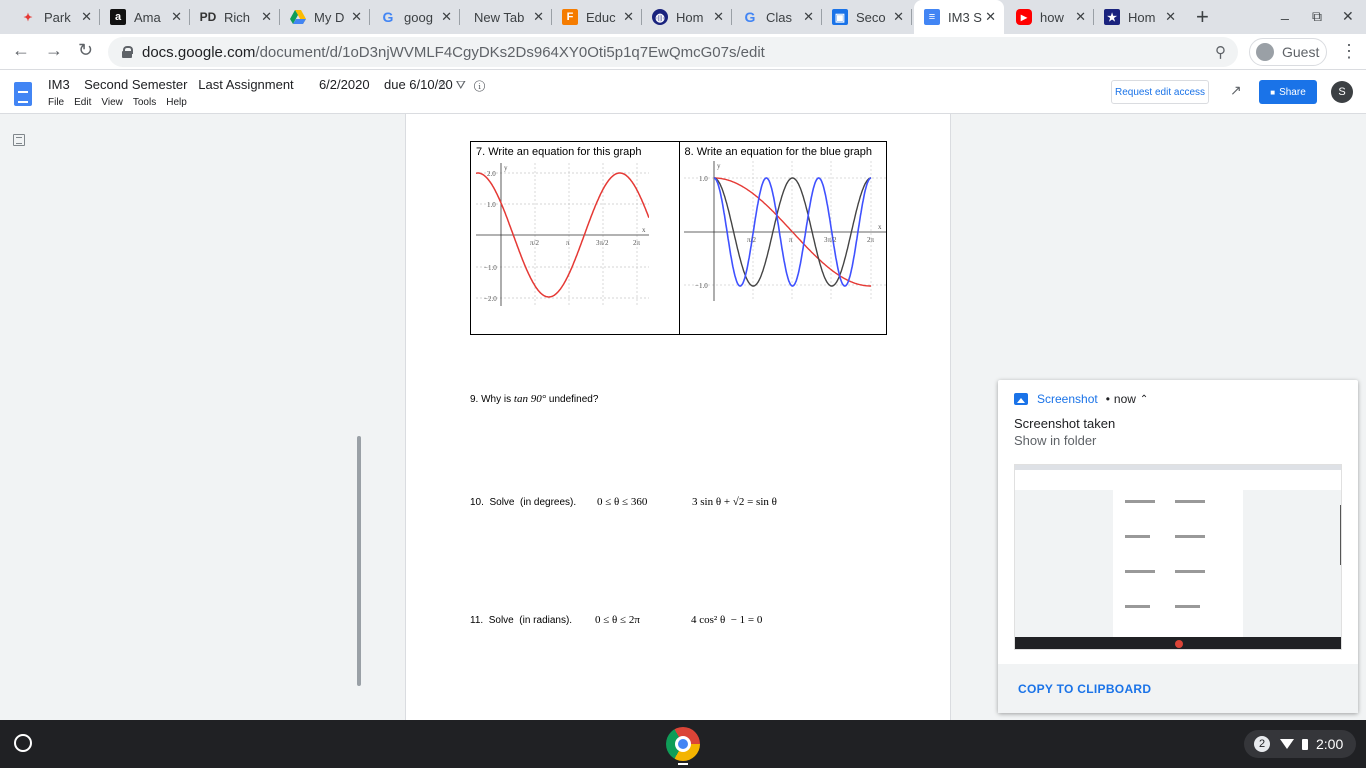 The width and height of the screenshot is (1366, 768). I want to click on profile-label: Guest, so click(1301, 52).